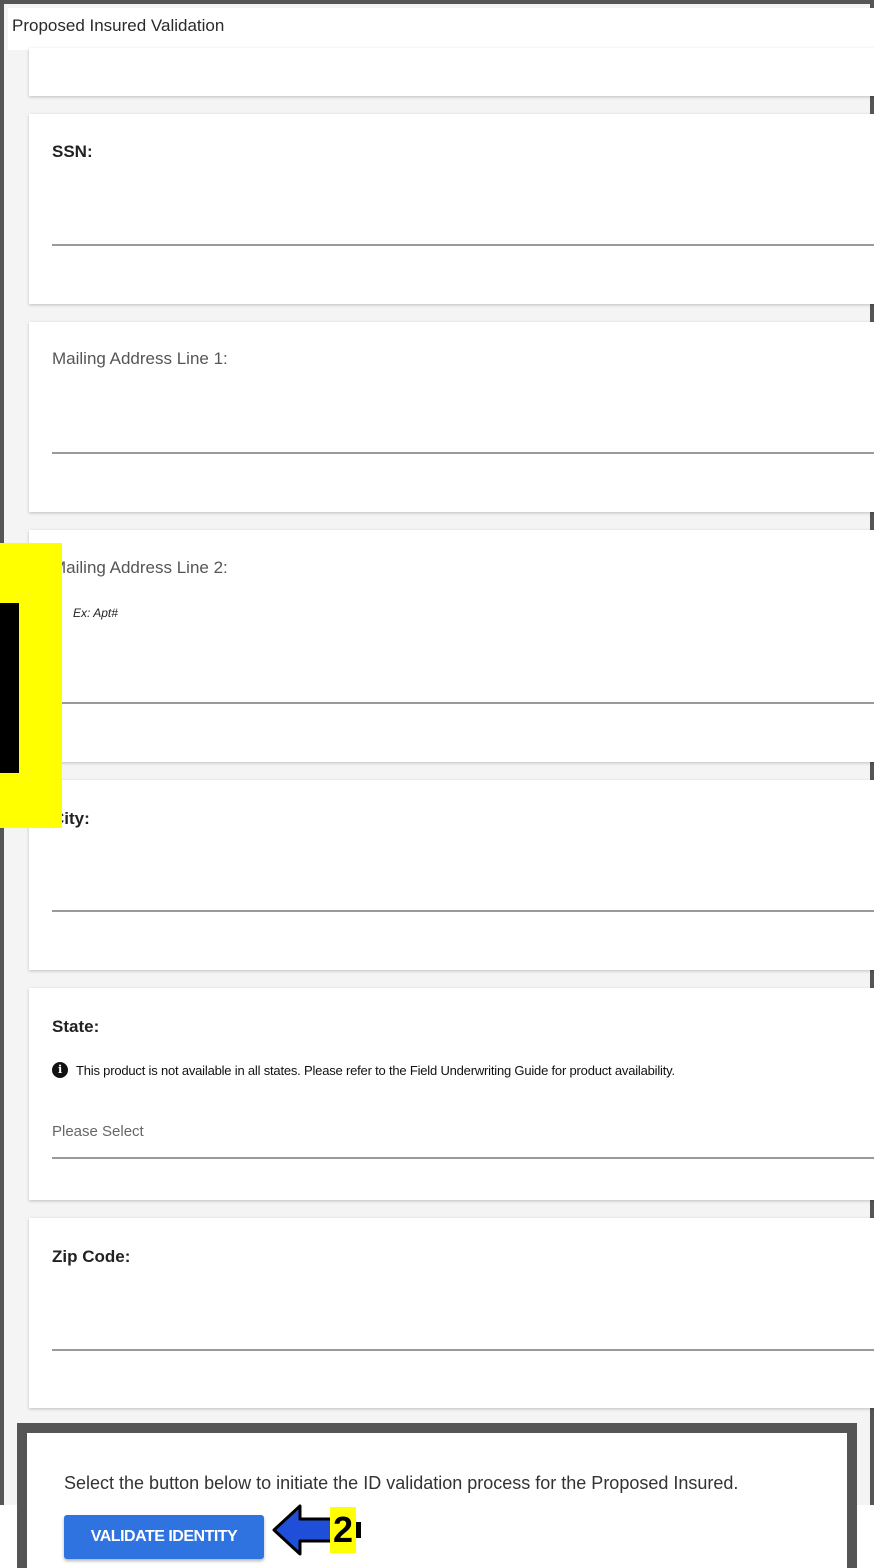 The image size is (874, 1568). Describe the element at coordinates (463, 1158) in the screenshot. I see `state-select` at that location.